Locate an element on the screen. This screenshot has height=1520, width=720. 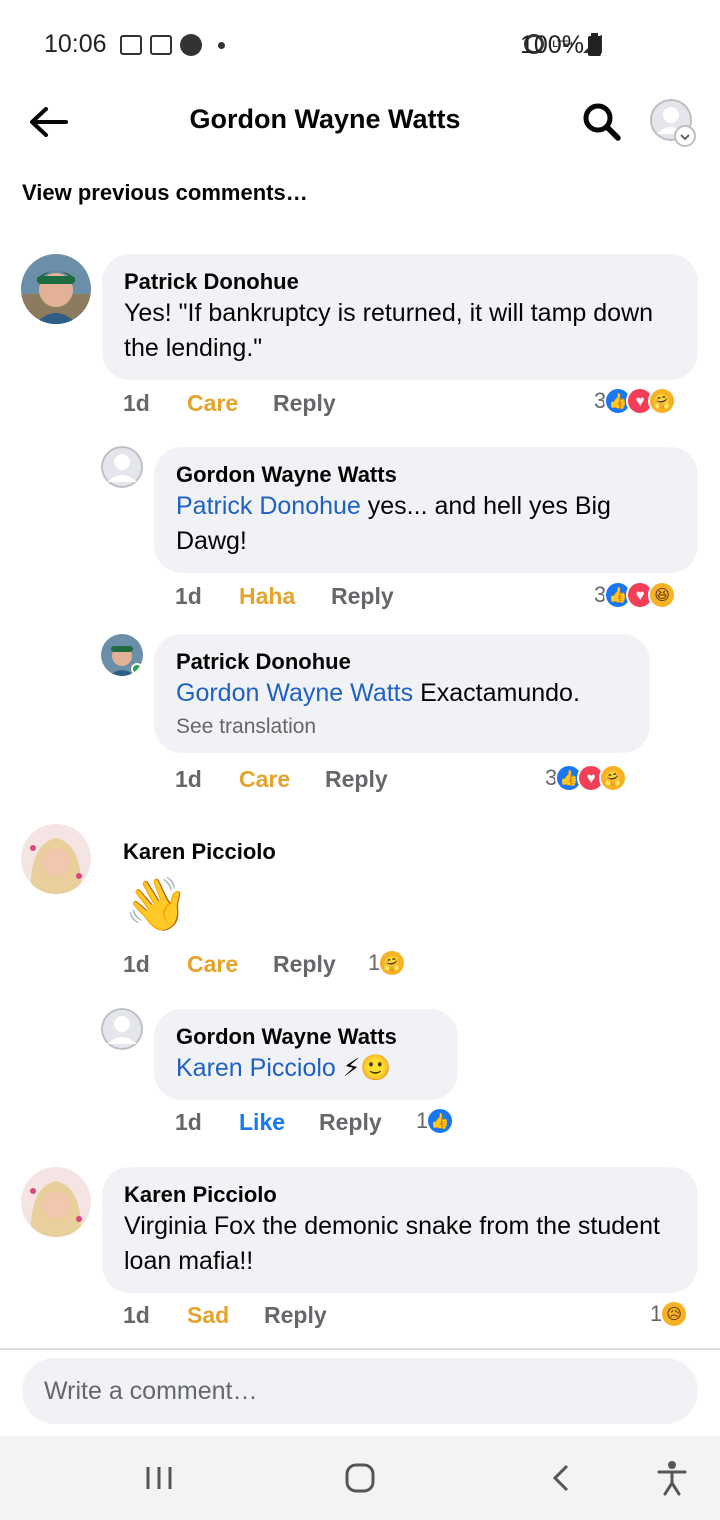
more-notifications-icon is located at coordinates (221, 45).